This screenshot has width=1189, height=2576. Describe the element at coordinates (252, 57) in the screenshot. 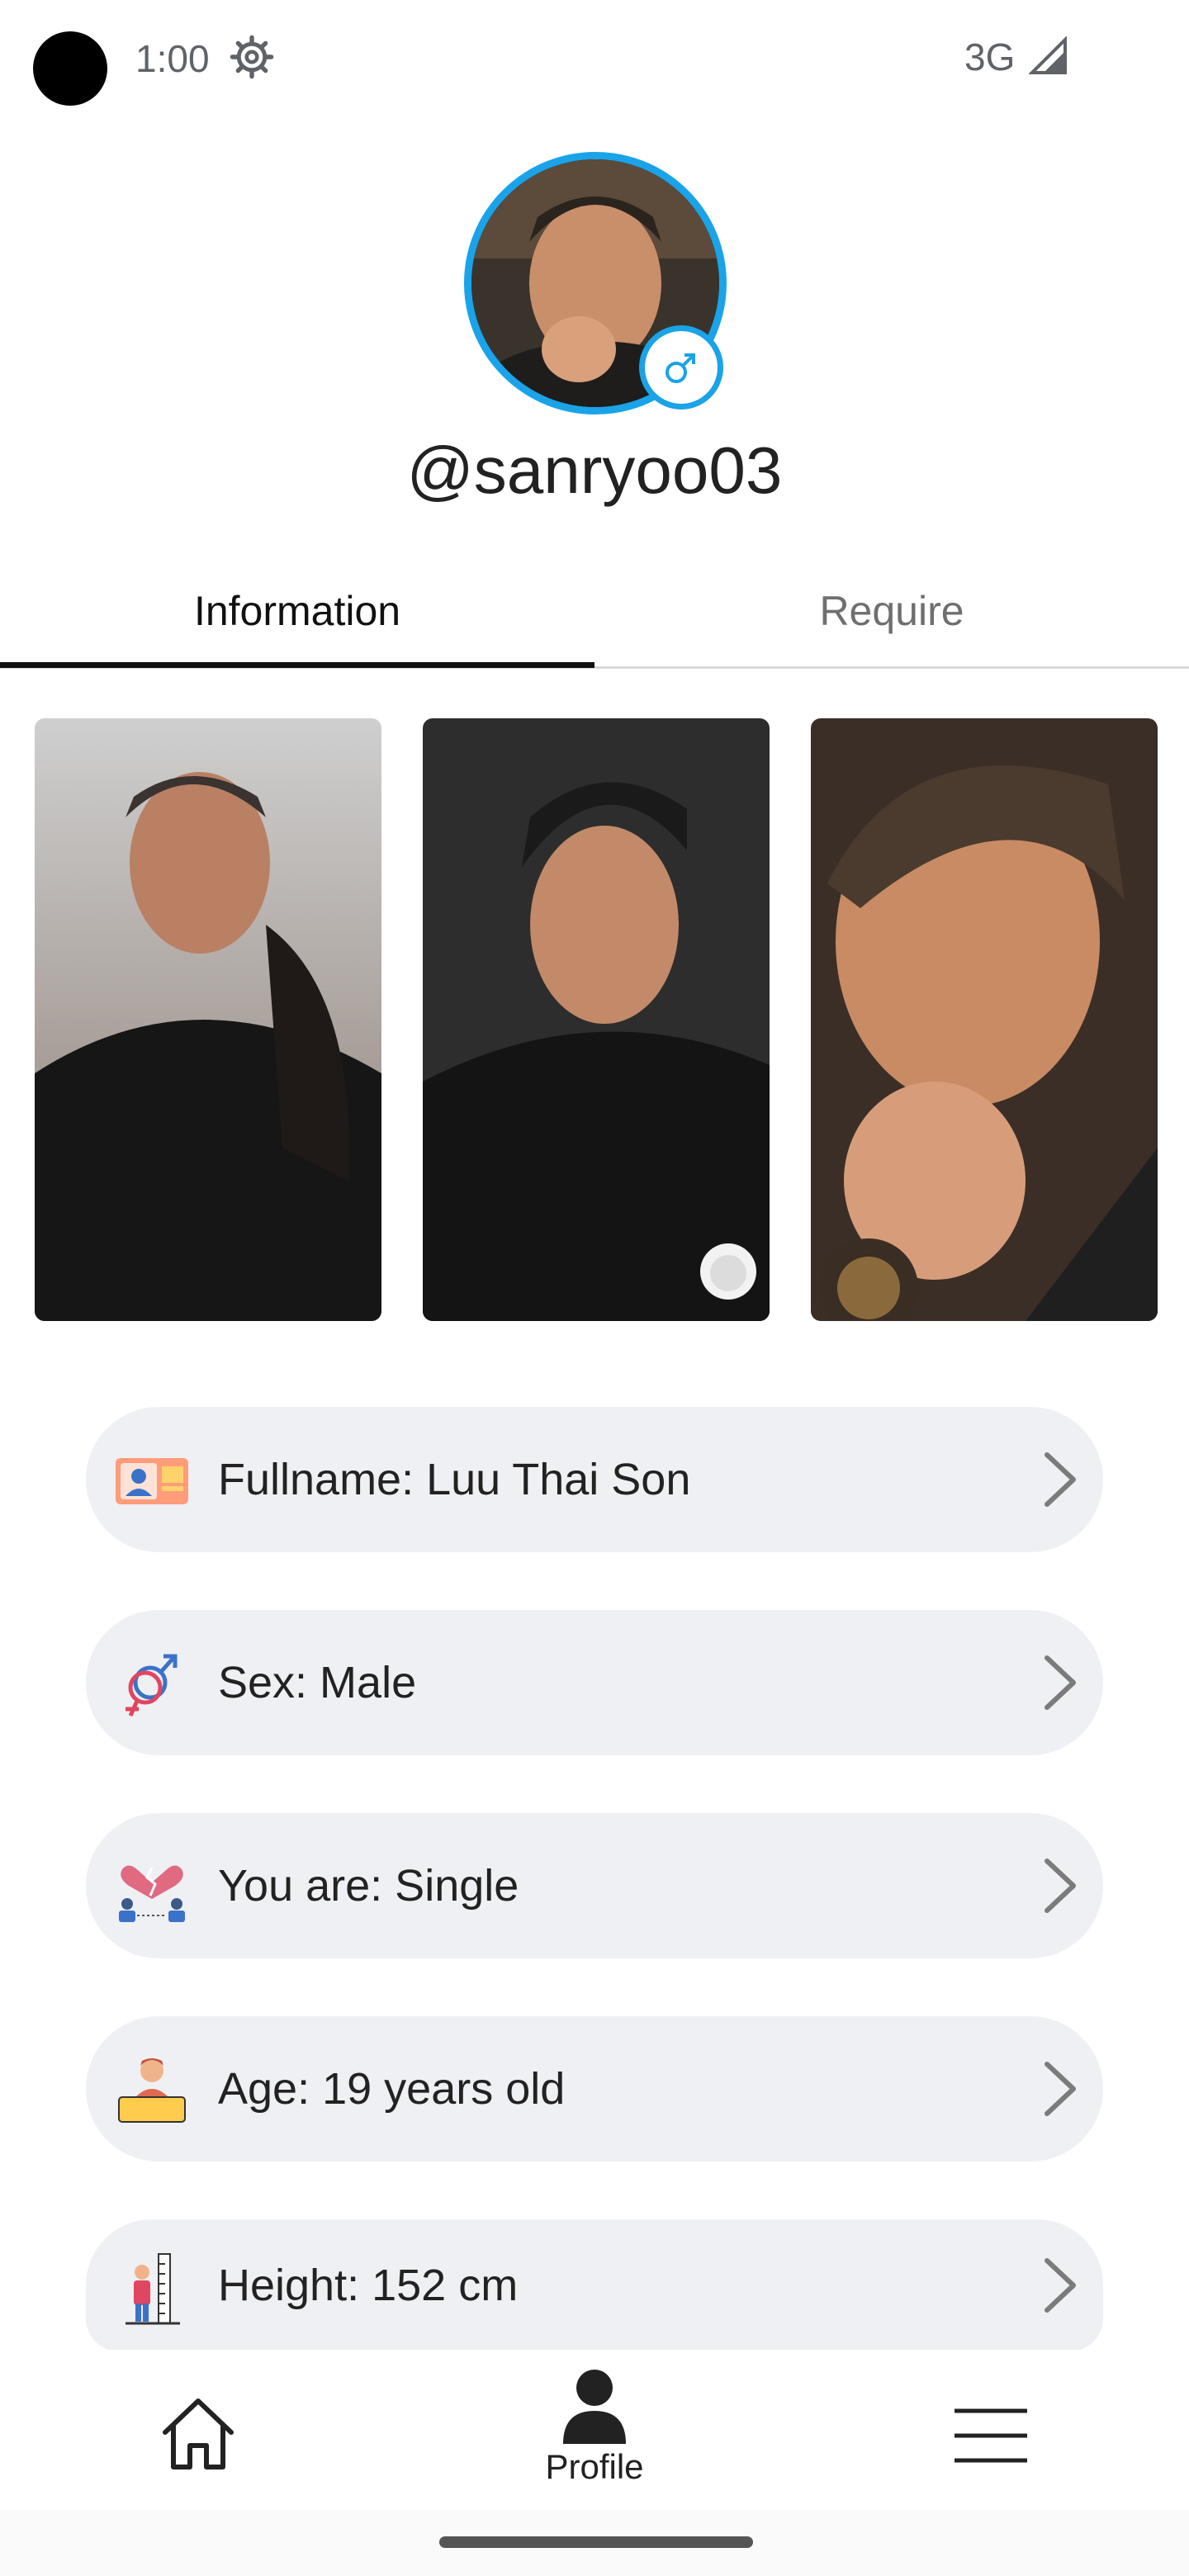

I see `settings-gear-icon` at that location.